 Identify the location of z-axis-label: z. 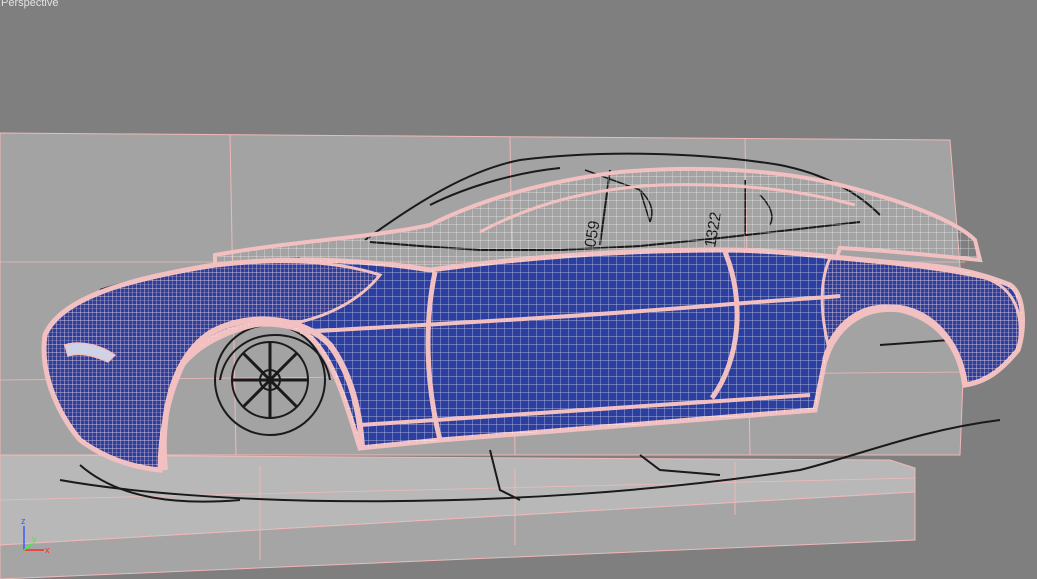
(23, 521).